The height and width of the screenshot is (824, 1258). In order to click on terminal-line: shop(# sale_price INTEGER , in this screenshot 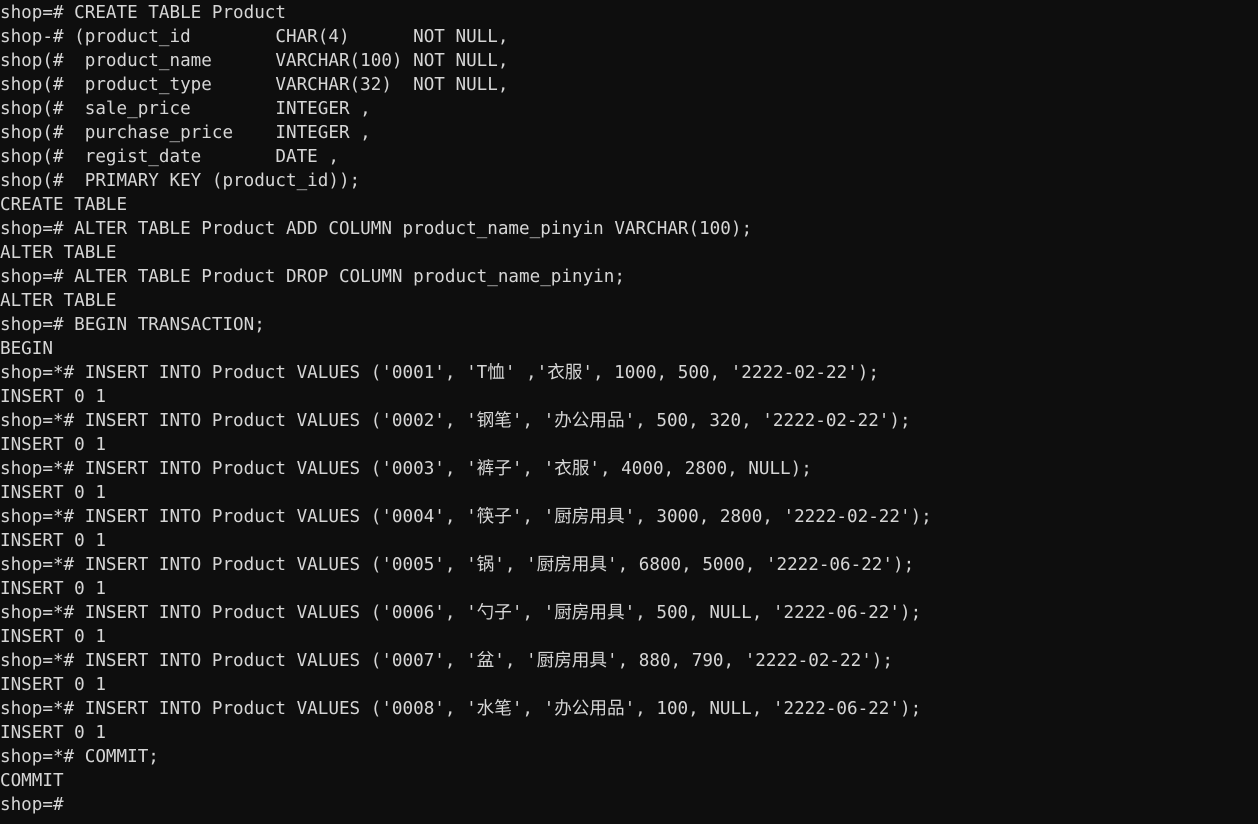, I will do `click(185, 109)`.